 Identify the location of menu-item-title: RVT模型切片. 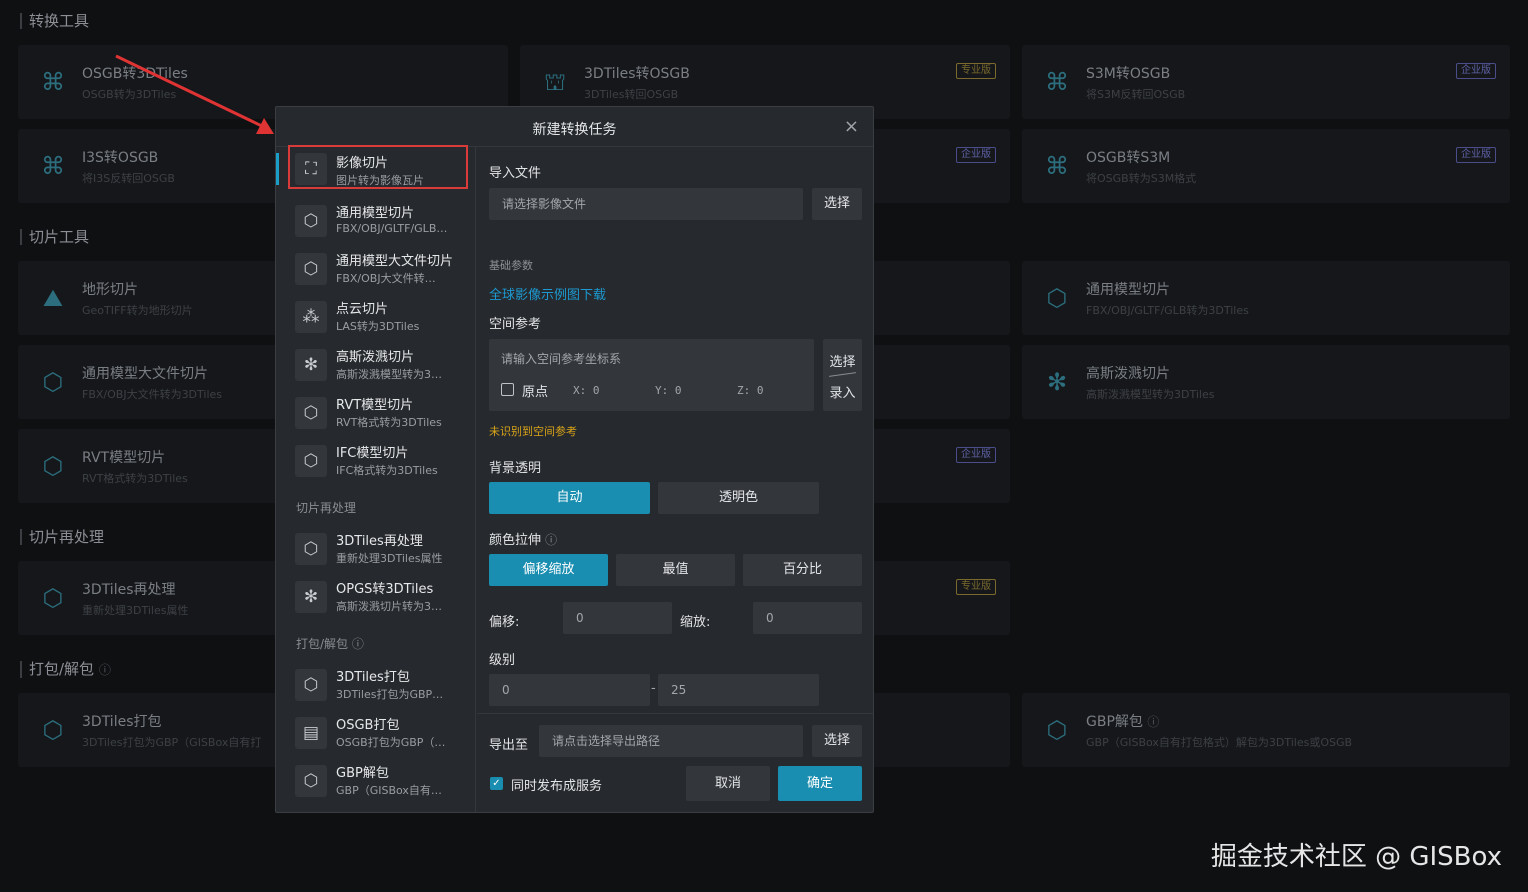
(375, 405).